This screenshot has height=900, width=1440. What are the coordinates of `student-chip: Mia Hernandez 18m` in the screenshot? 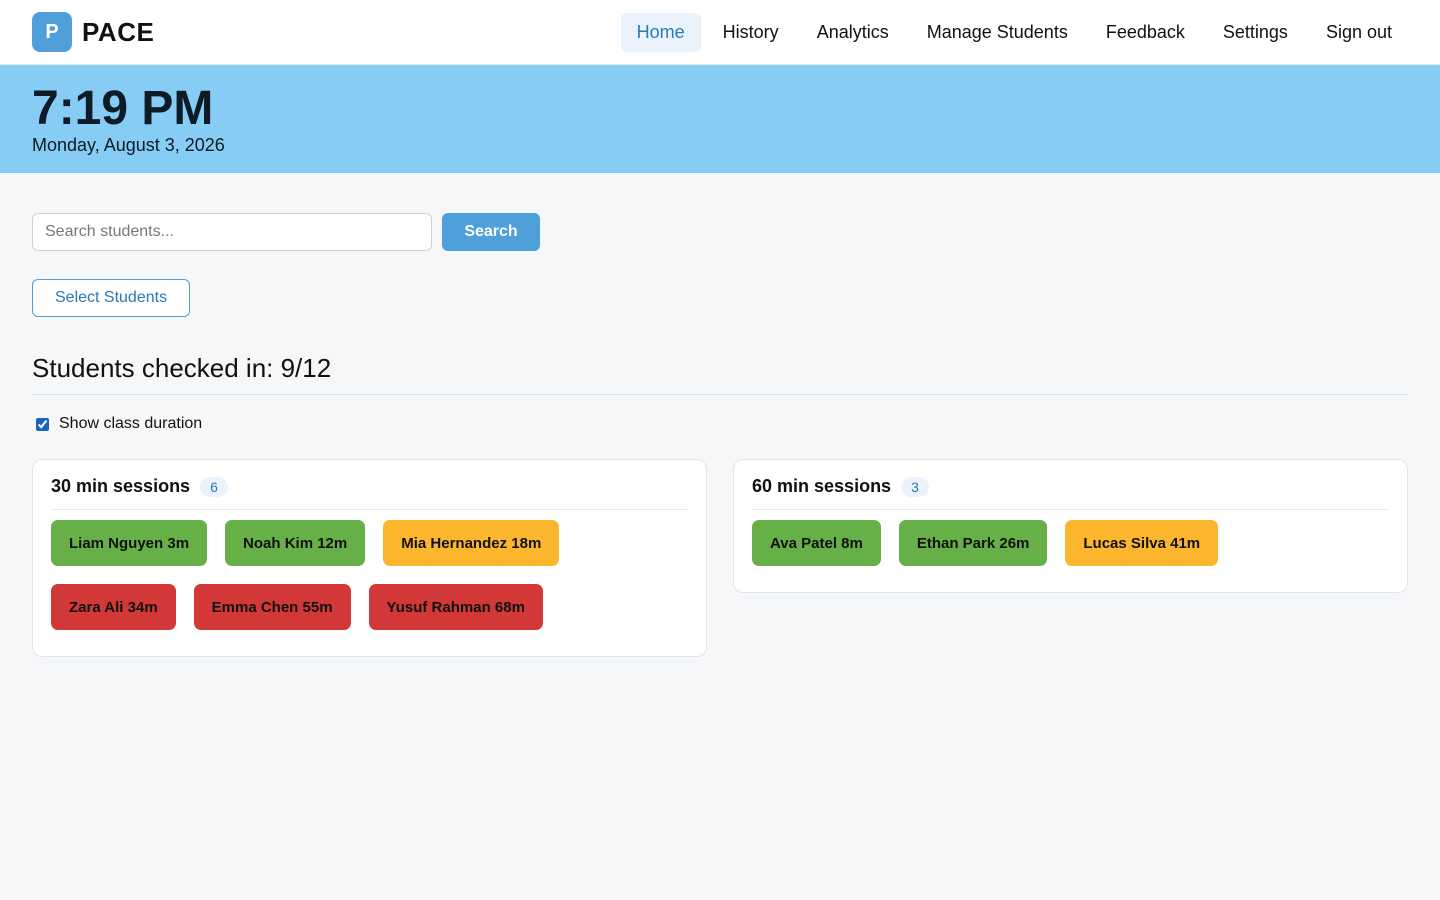 It's located at (471, 543).